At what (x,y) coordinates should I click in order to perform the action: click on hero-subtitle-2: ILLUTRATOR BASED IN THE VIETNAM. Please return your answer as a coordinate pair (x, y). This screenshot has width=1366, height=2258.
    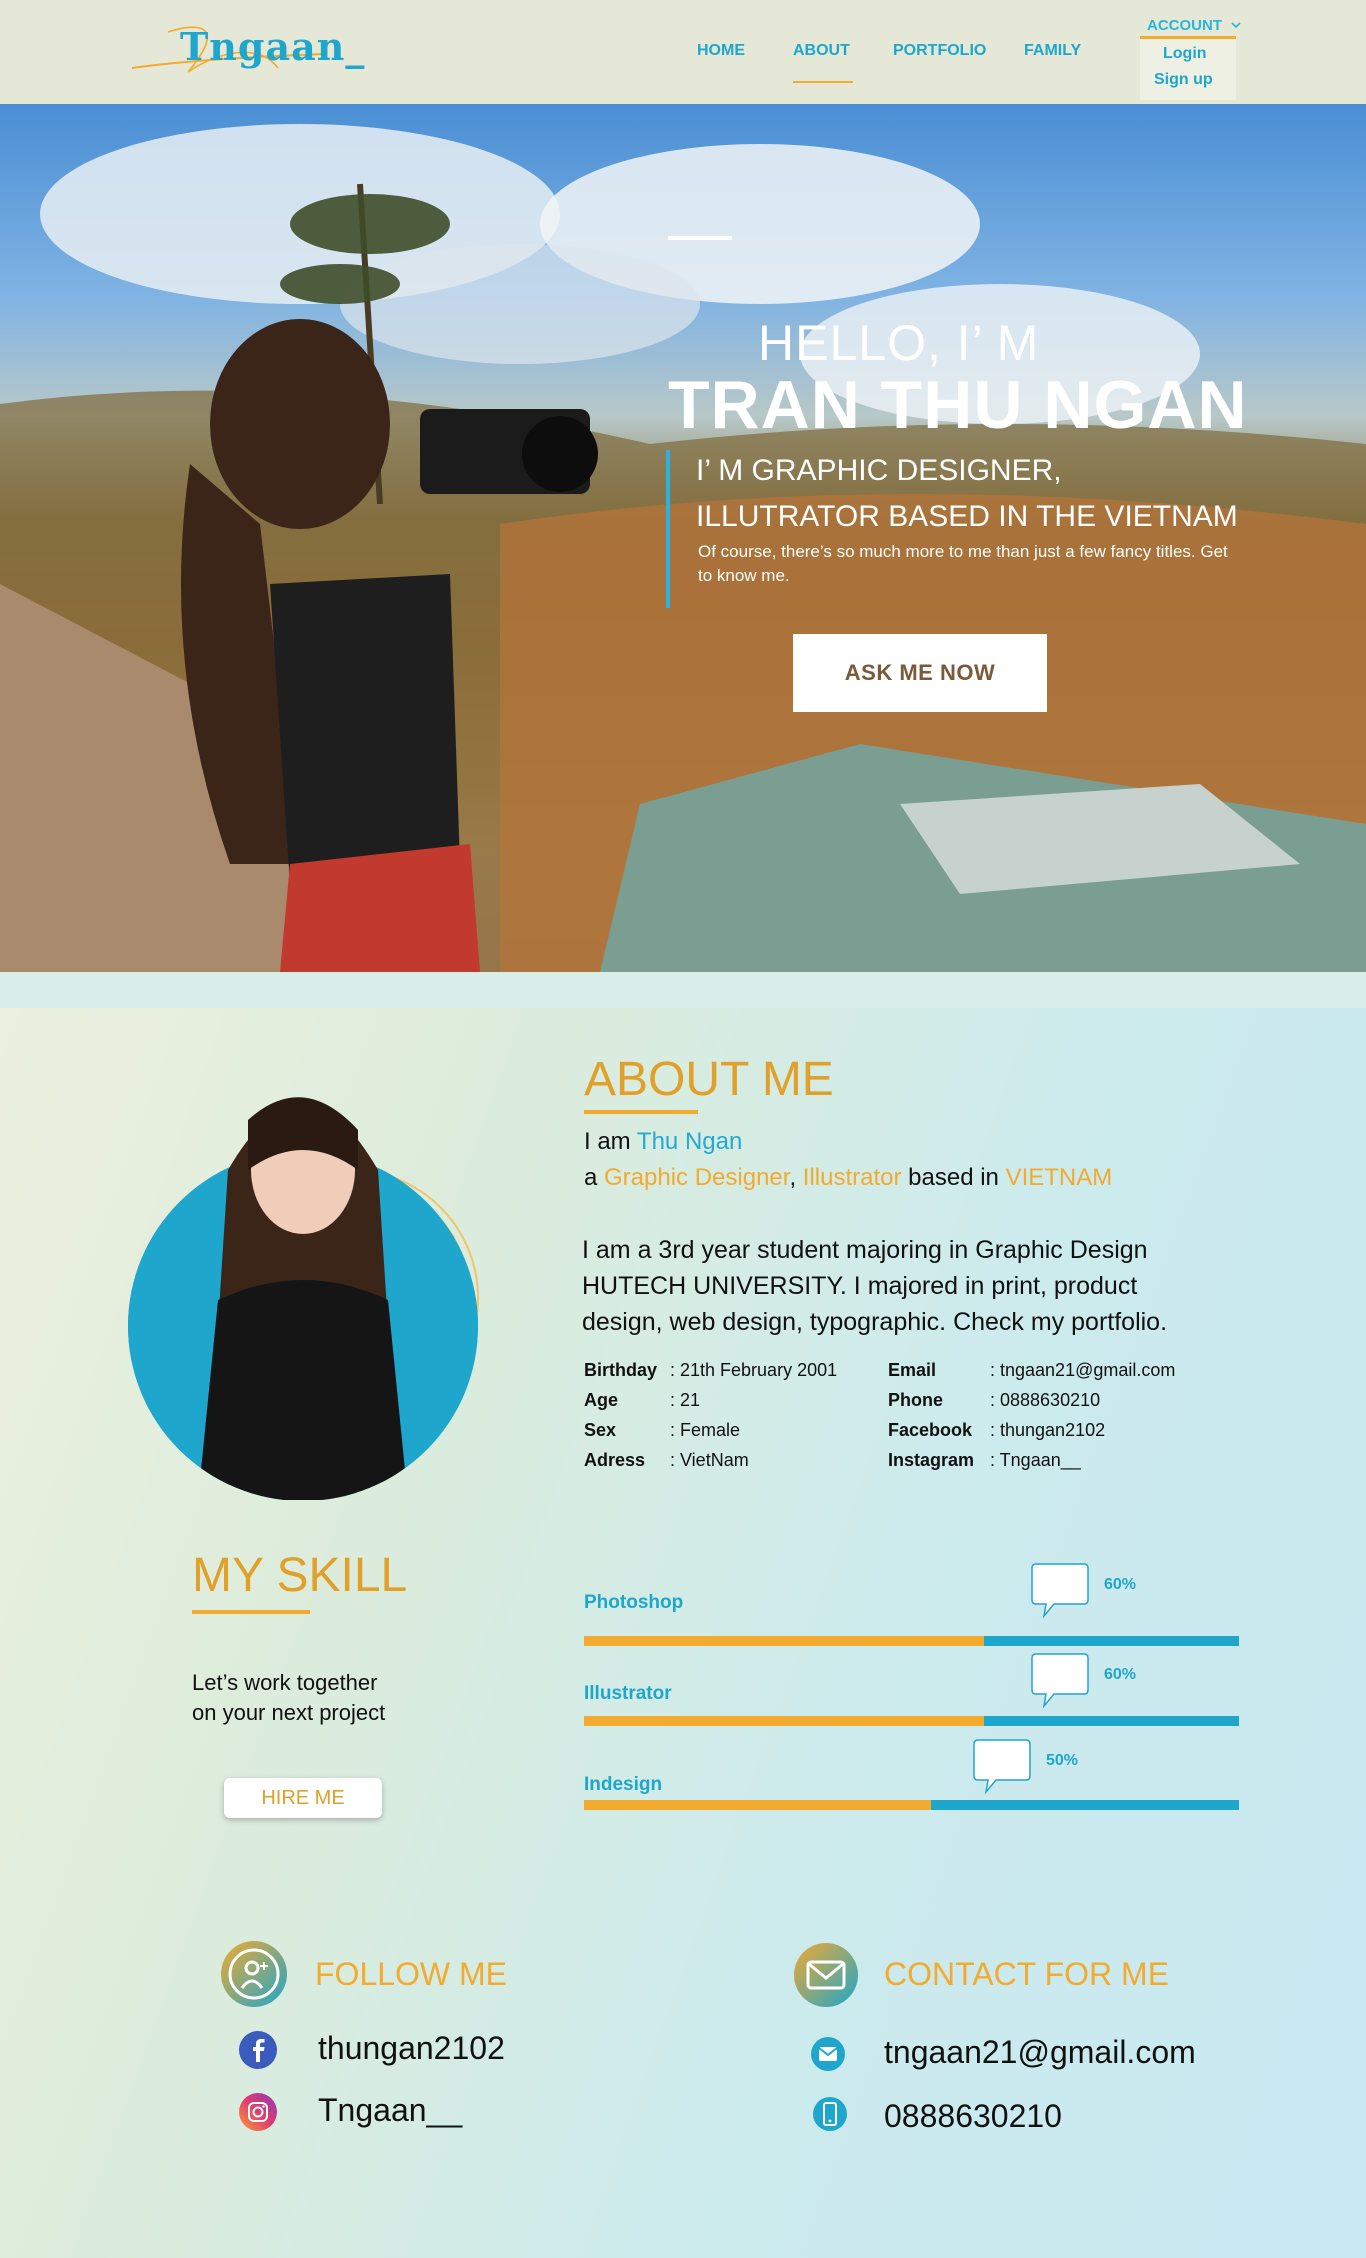
    Looking at the image, I should click on (967, 516).